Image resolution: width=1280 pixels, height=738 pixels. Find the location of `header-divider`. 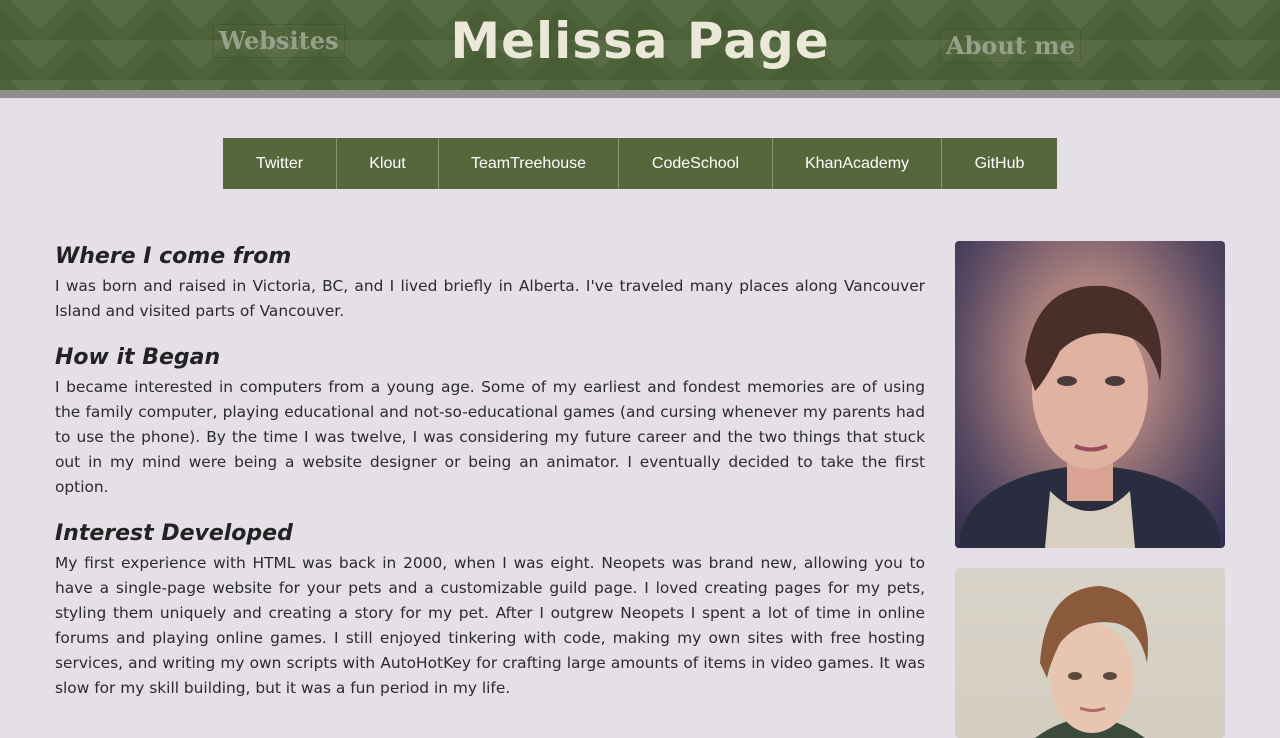

header-divider is located at coordinates (640, 94).